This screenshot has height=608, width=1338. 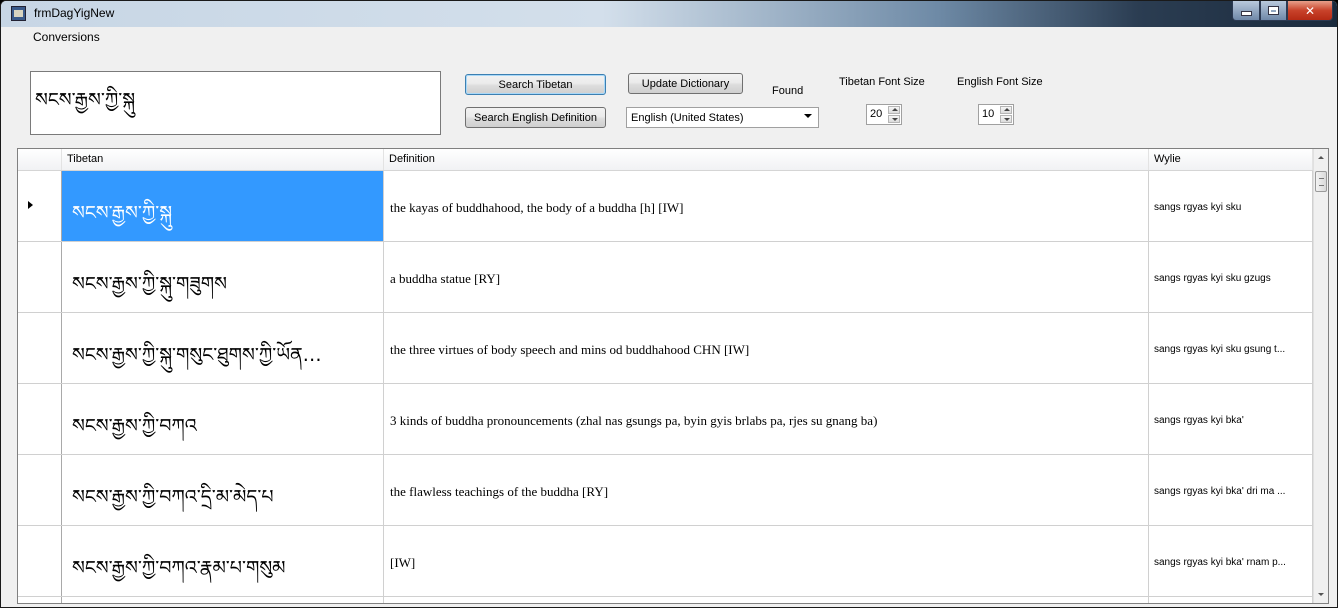 What do you see at coordinates (1321, 157) in the screenshot?
I see `scroll-up-icon` at bounding box center [1321, 157].